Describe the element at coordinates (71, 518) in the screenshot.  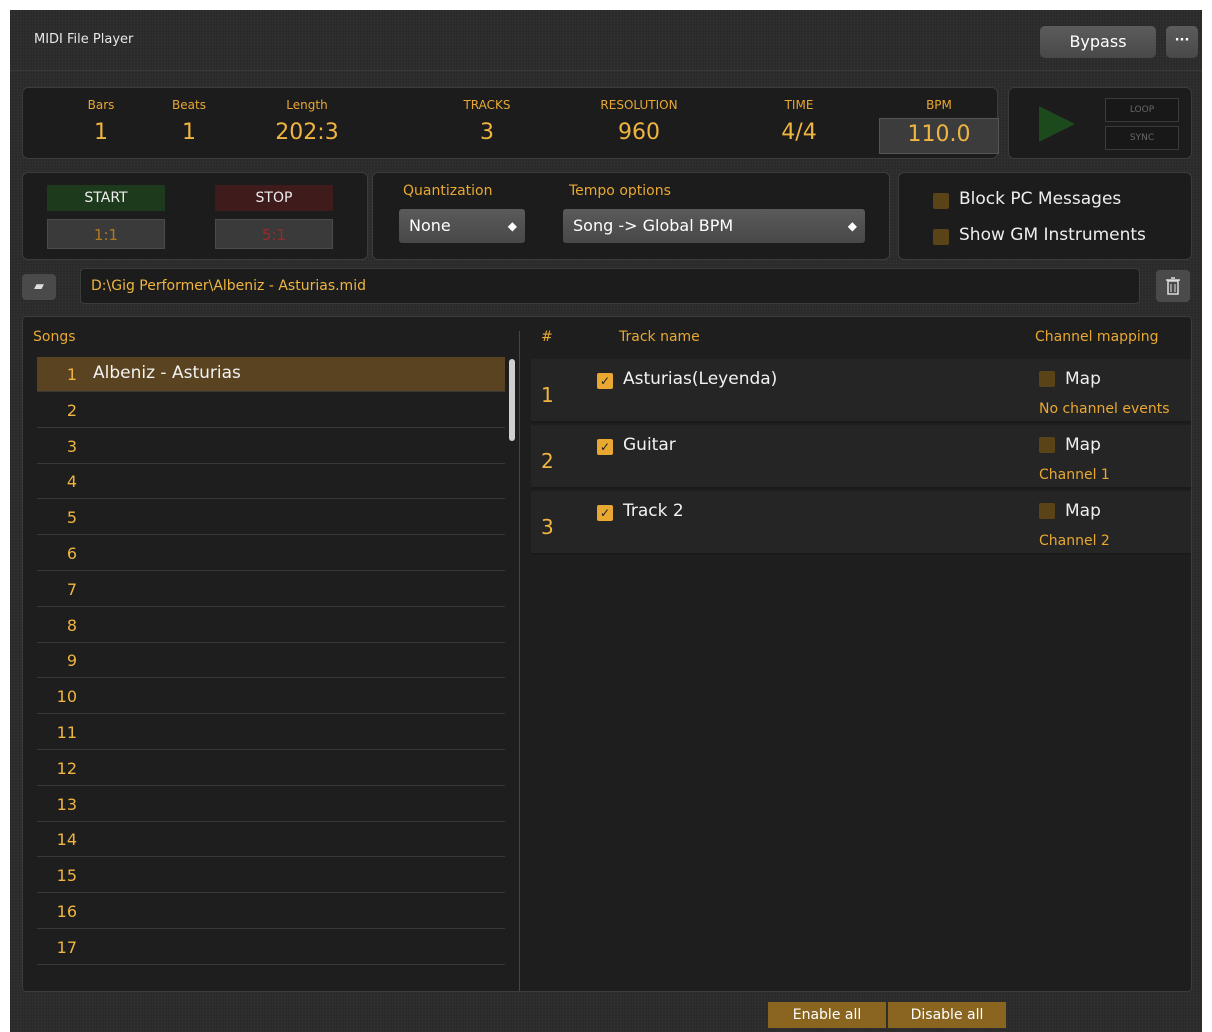
I see `song-number: 5` at that location.